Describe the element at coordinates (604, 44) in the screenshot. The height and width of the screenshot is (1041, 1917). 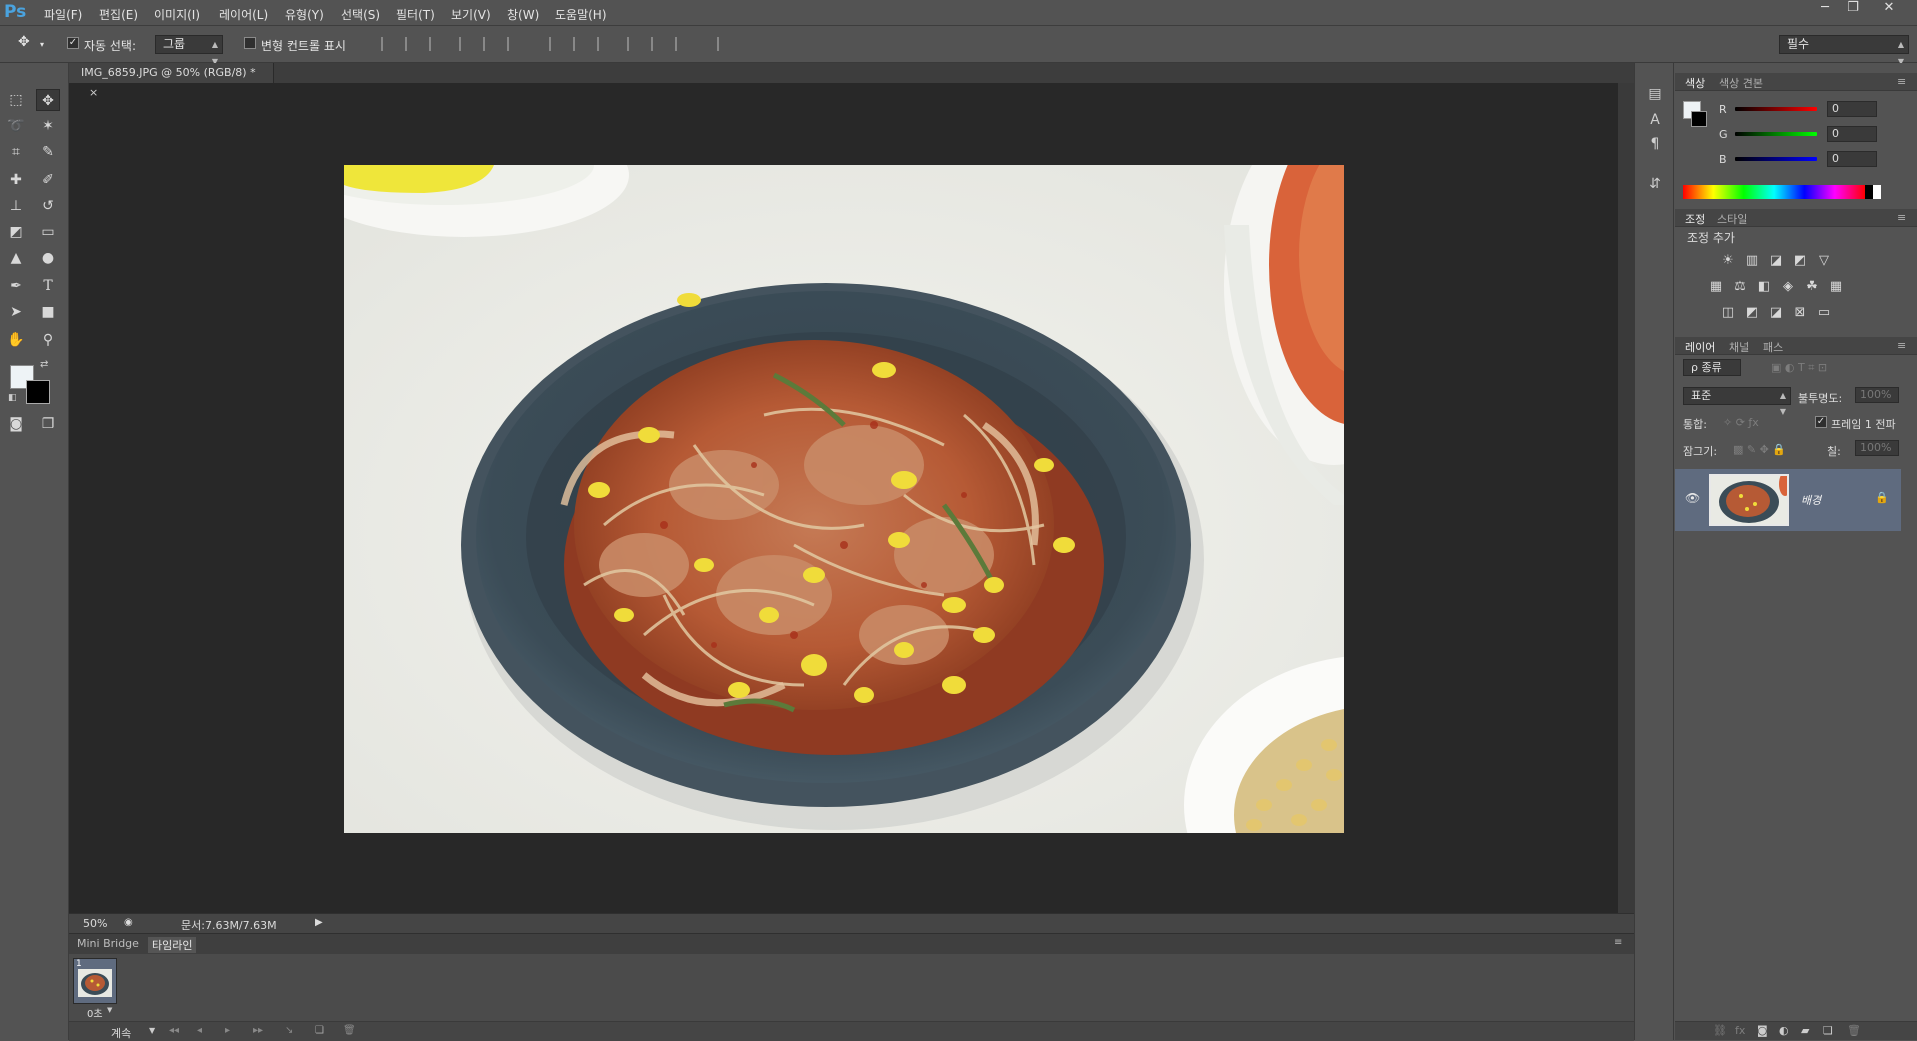
I see `distribute-bottom-icon` at that location.